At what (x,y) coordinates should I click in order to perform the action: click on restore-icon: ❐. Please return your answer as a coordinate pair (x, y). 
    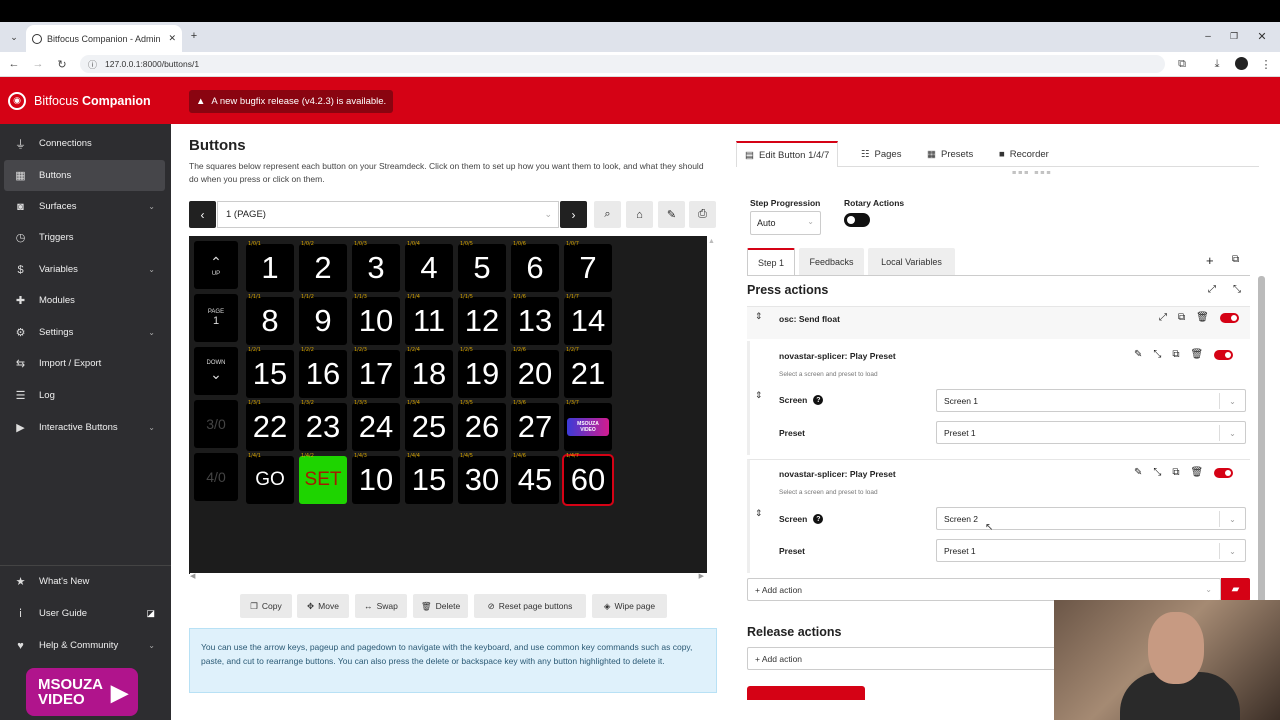
    Looking at the image, I should click on (1234, 36).